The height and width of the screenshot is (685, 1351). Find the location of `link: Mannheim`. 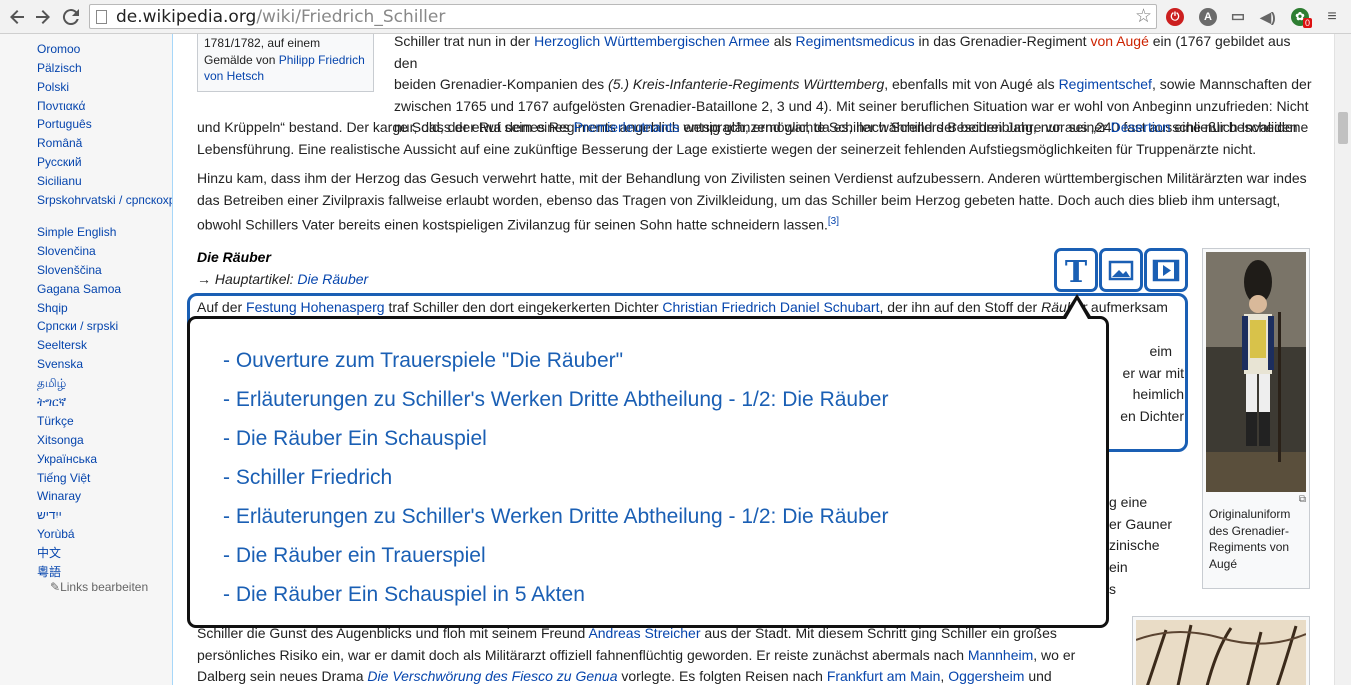

link: Mannheim is located at coordinates (1000, 655).